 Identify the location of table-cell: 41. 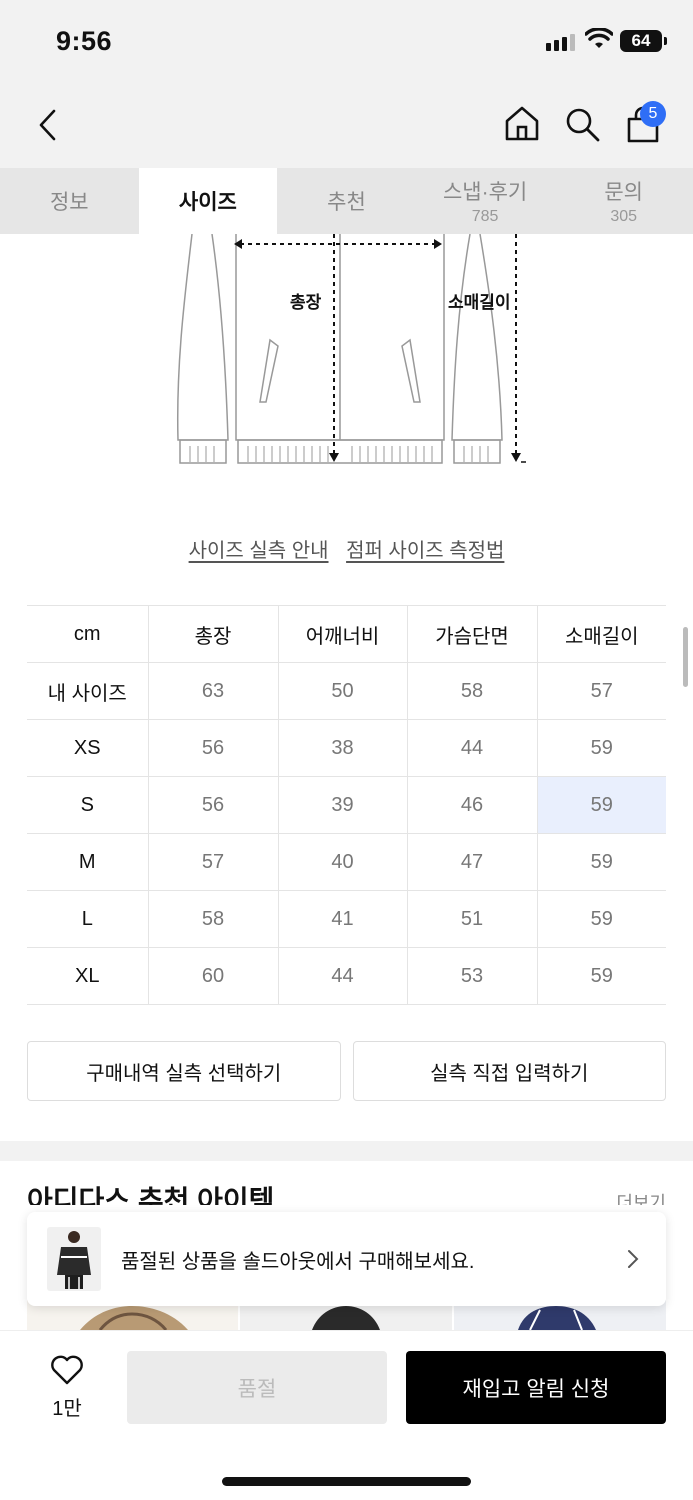
(343, 919).